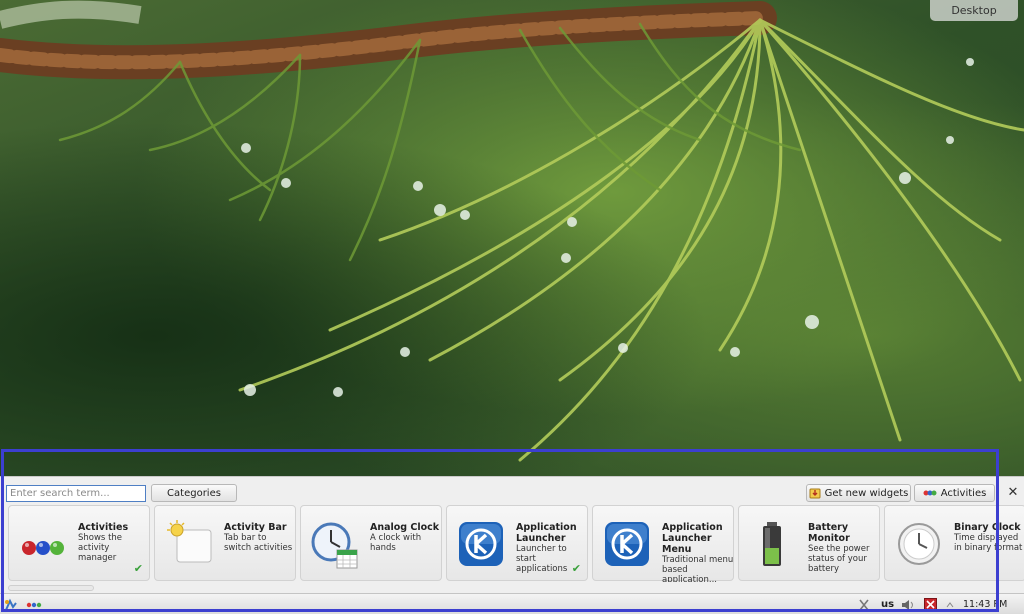 This screenshot has width=1024, height=614. I want to click on activity-manager-icon, so click(34, 604).